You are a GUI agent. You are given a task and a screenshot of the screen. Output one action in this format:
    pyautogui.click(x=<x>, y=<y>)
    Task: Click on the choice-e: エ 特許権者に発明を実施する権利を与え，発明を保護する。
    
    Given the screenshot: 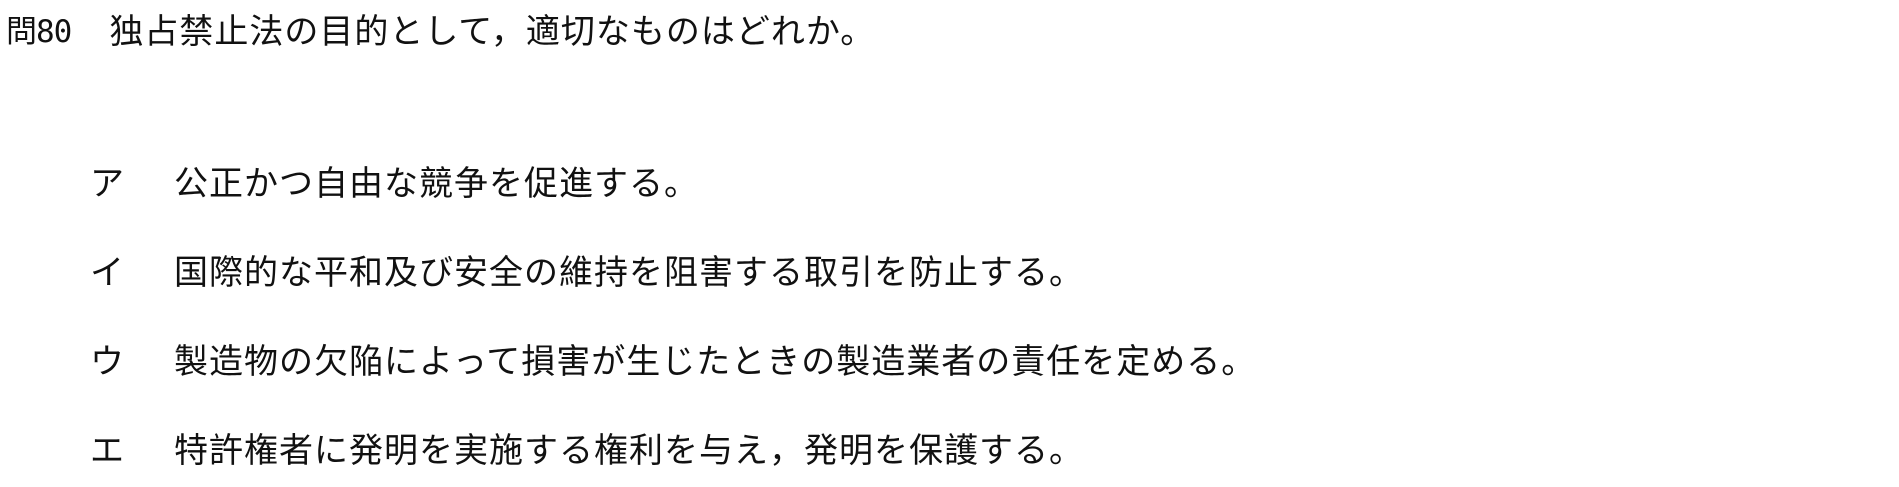 What is the action you would take?
    pyautogui.click(x=673, y=447)
    